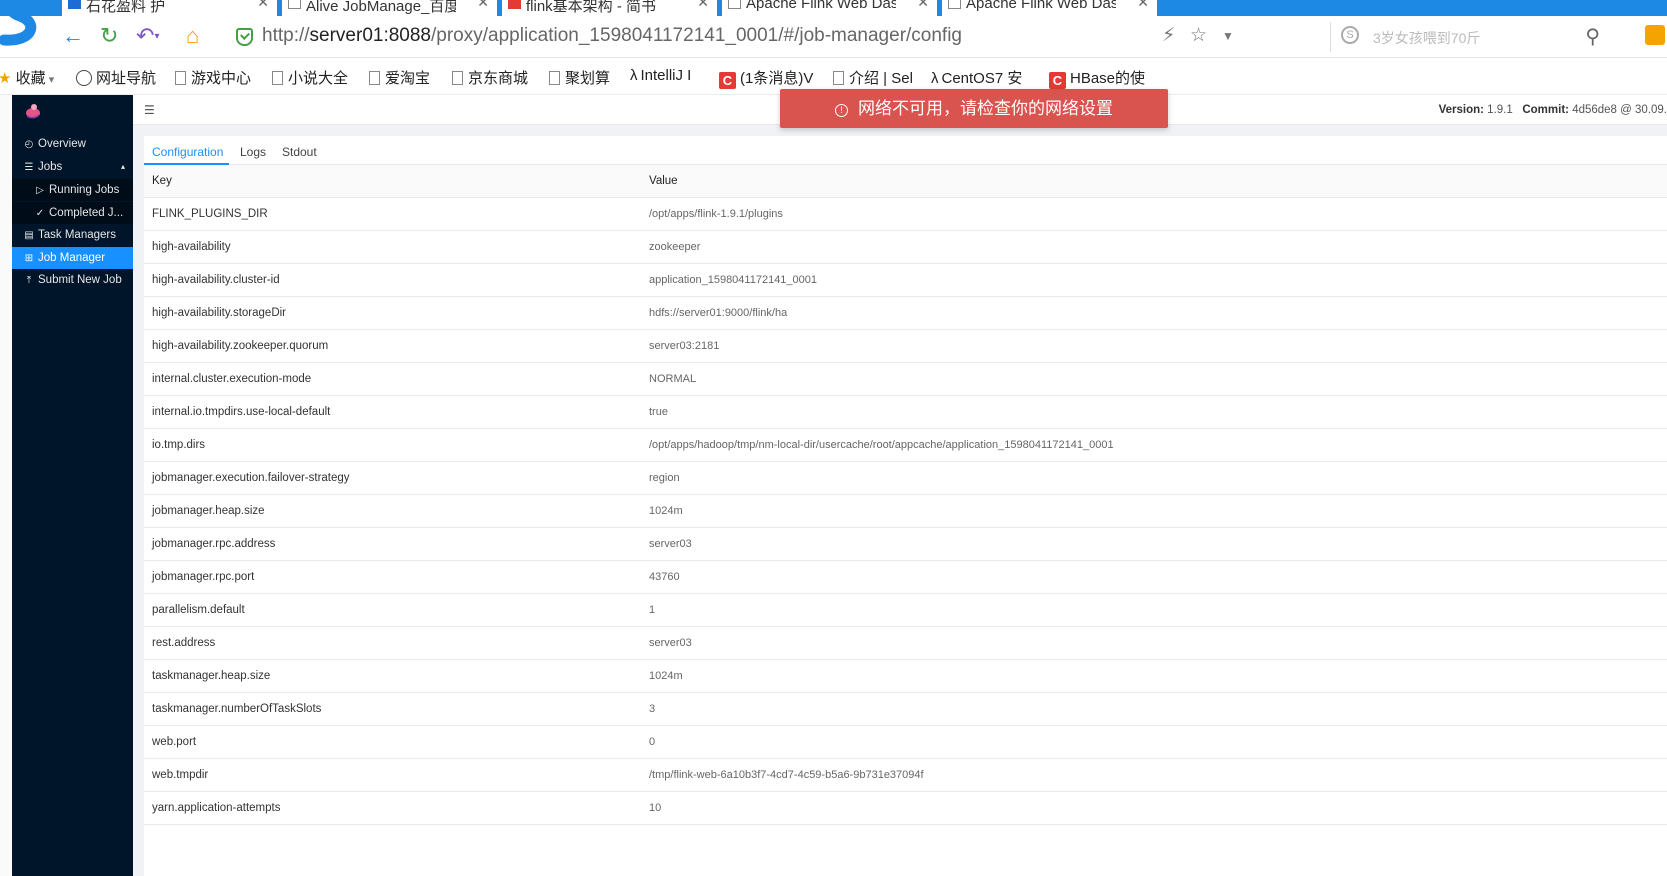  I want to click on bookmark-label: 爱淘宝, so click(408, 78).